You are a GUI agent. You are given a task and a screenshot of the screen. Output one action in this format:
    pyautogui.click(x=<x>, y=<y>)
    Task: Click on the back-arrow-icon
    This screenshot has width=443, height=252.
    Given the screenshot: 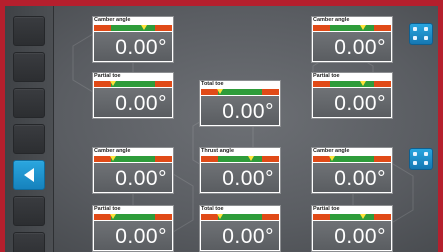 What is the action you would take?
    pyautogui.click(x=29, y=175)
    